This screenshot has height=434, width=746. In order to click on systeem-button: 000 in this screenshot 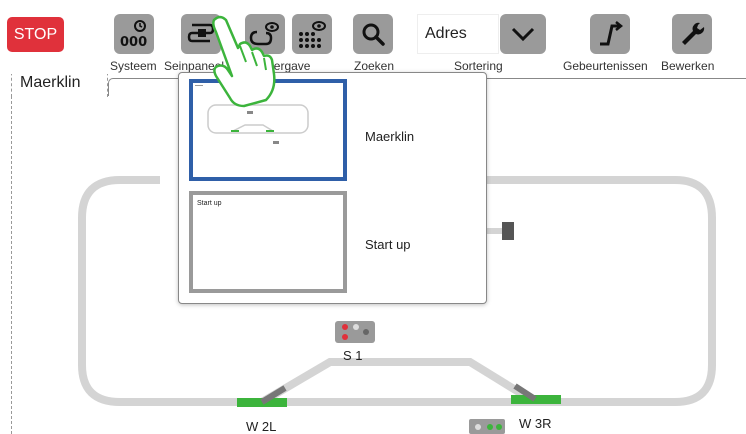, I will do `click(134, 34)`.